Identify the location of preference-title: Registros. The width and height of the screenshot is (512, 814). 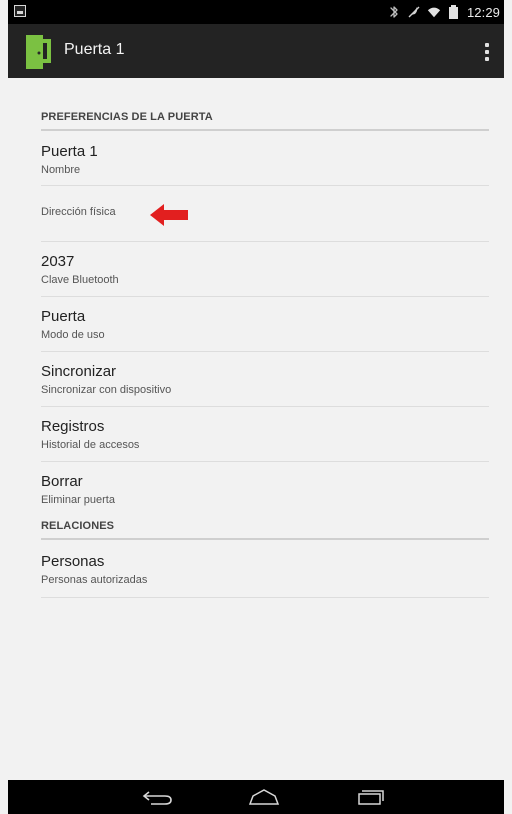
(73, 426).